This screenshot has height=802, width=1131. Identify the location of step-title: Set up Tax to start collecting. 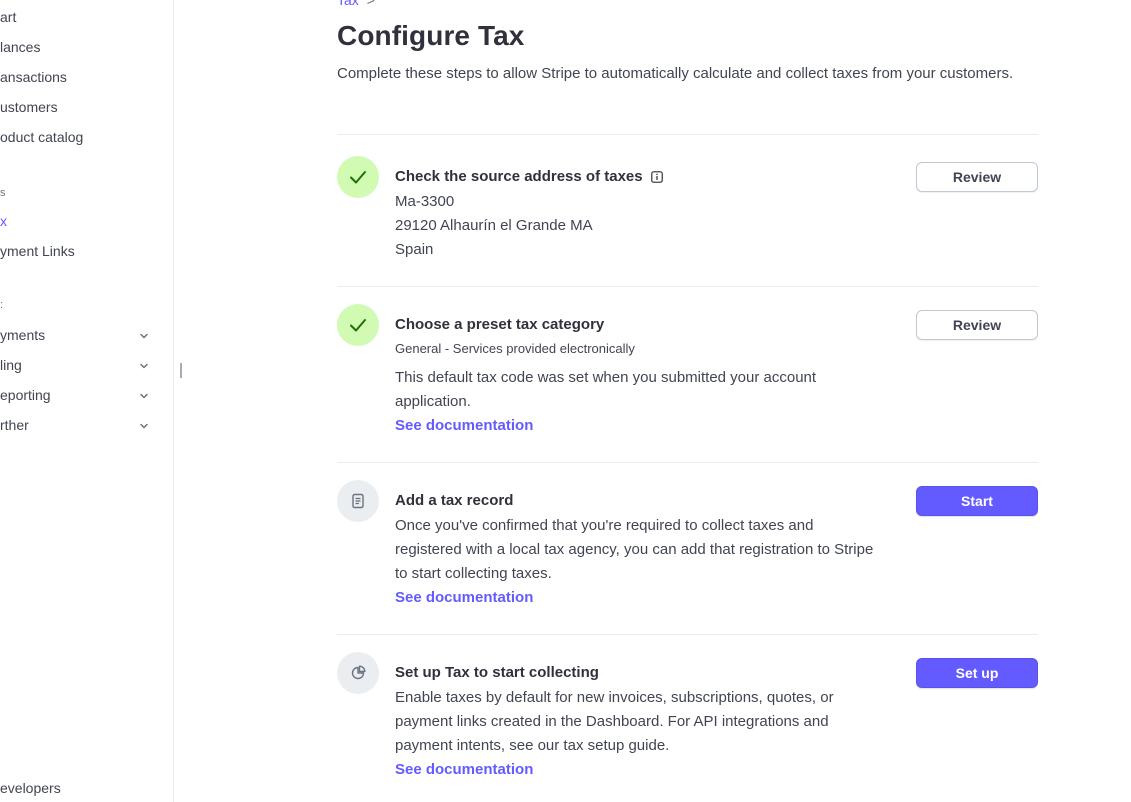
(497, 672).